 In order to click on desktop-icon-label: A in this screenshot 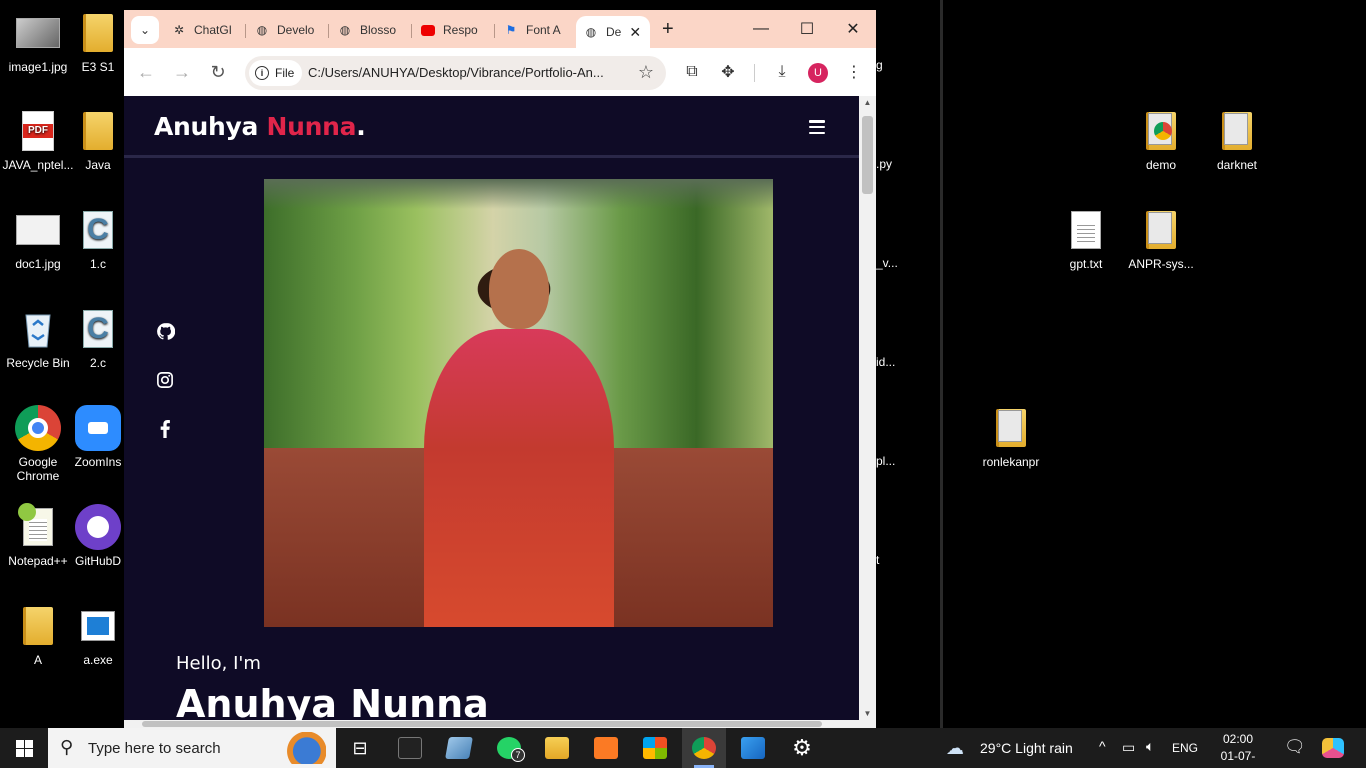, I will do `click(37, 660)`.